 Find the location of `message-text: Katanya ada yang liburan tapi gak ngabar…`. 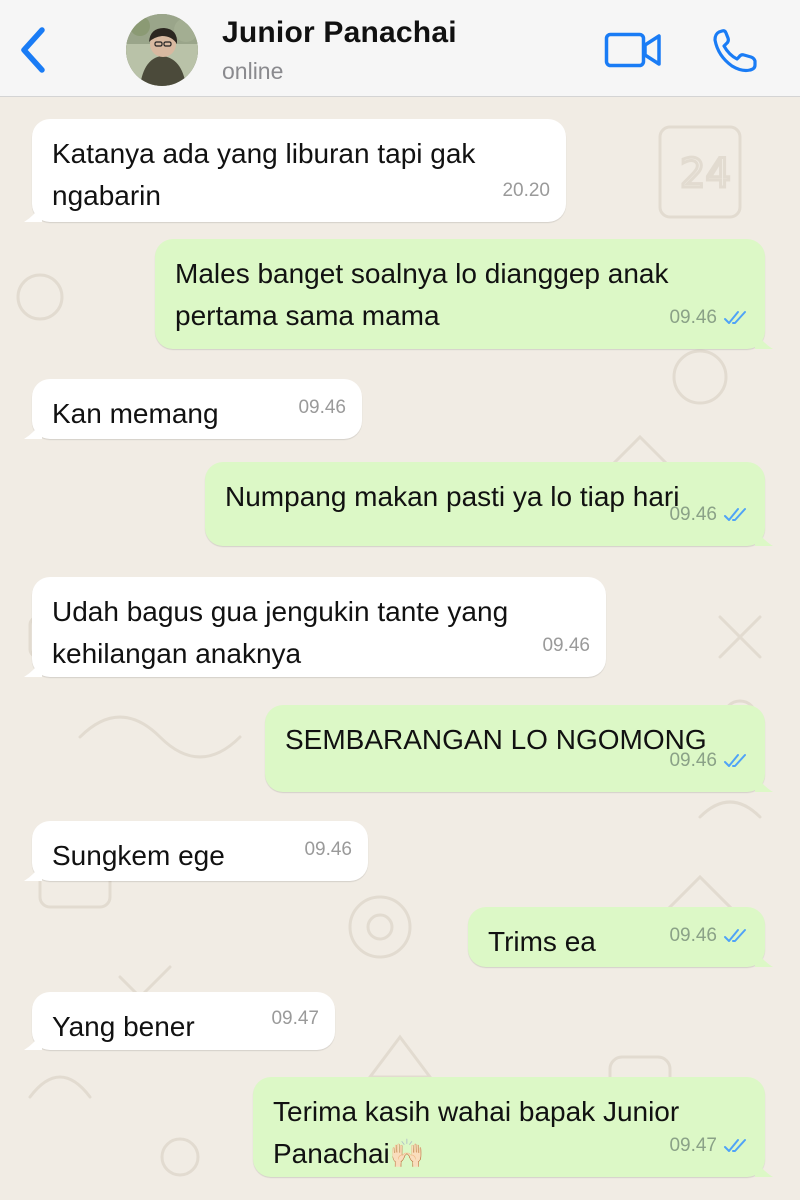

message-text: Katanya ada yang liburan tapi gak ngabar… is located at coordinates (264, 174).